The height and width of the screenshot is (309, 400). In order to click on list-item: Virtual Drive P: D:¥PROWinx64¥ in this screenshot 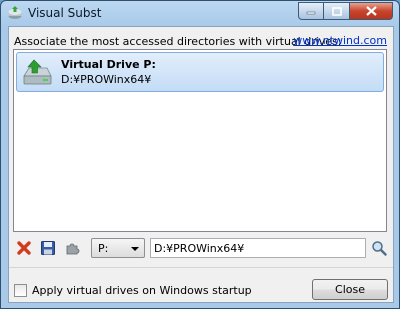, I will do `click(200, 72)`.